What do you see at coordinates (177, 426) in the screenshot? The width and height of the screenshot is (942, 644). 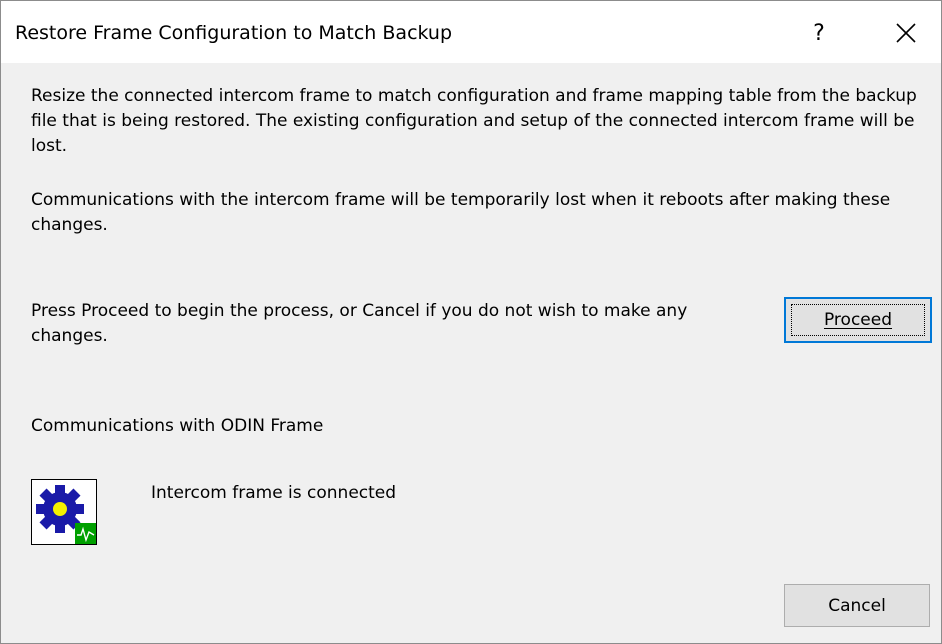 I see `communications-label: Communications with ODIN Frame` at bounding box center [177, 426].